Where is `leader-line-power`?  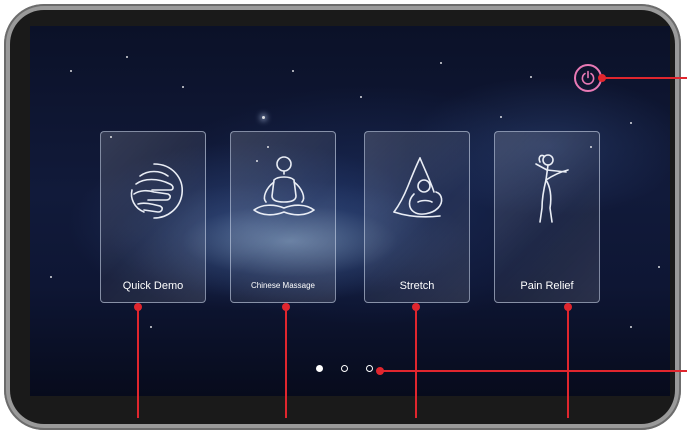 leader-line-power is located at coordinates (644, 78).